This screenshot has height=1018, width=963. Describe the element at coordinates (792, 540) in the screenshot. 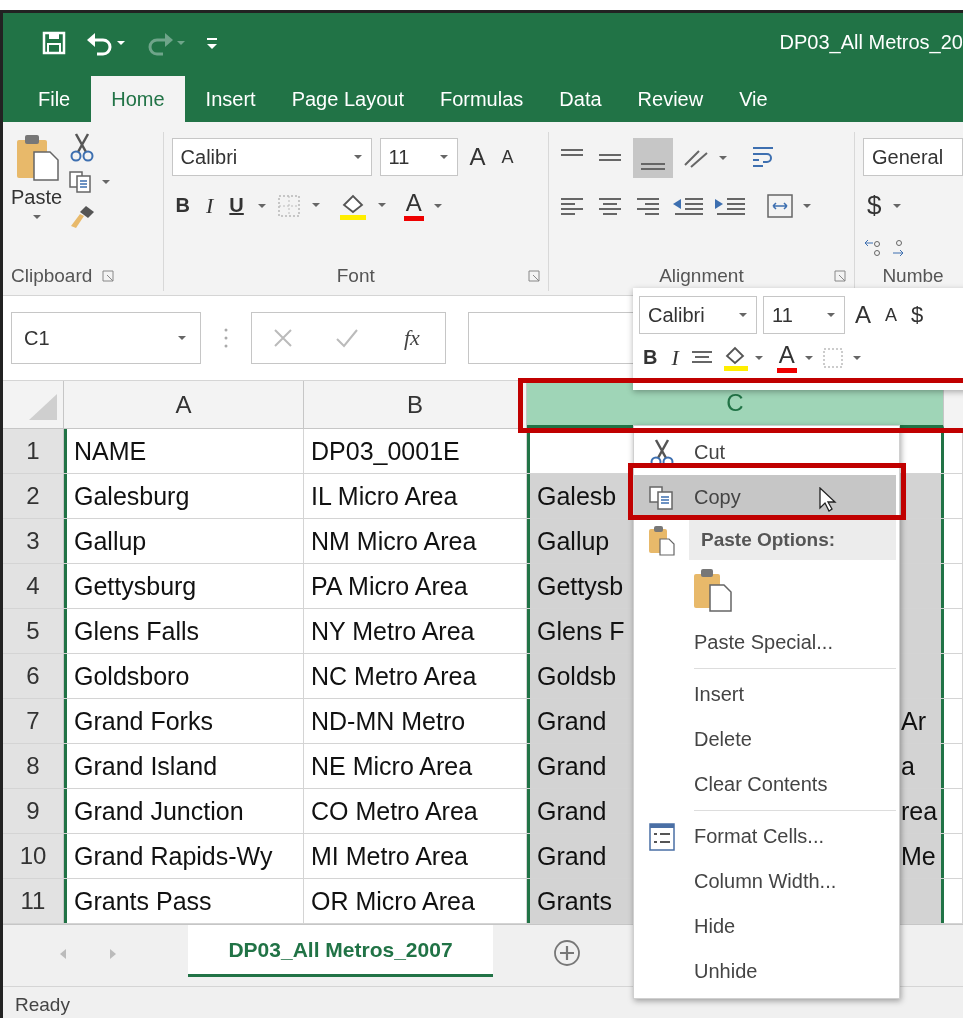

I see `menu-section-header: Paste Options:` at that location.